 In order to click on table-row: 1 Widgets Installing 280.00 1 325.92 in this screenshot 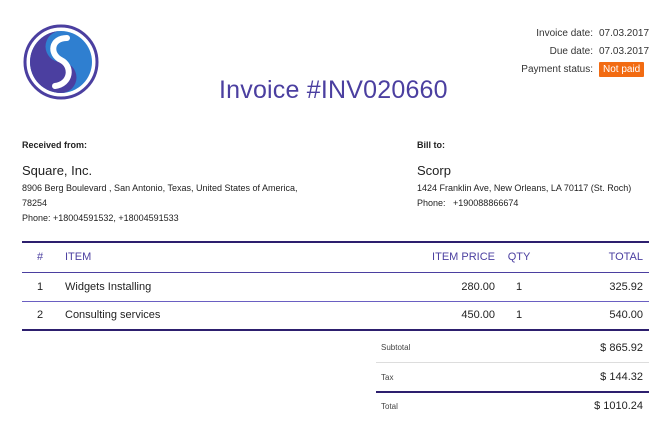, I will do `click(335, 287)`.